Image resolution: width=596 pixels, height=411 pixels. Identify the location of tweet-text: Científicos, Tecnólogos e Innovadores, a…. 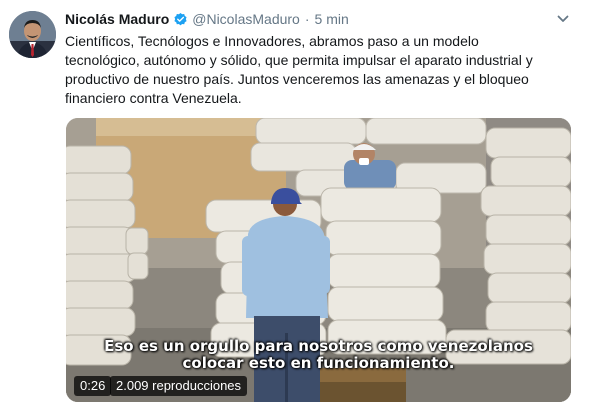
(299, 69).